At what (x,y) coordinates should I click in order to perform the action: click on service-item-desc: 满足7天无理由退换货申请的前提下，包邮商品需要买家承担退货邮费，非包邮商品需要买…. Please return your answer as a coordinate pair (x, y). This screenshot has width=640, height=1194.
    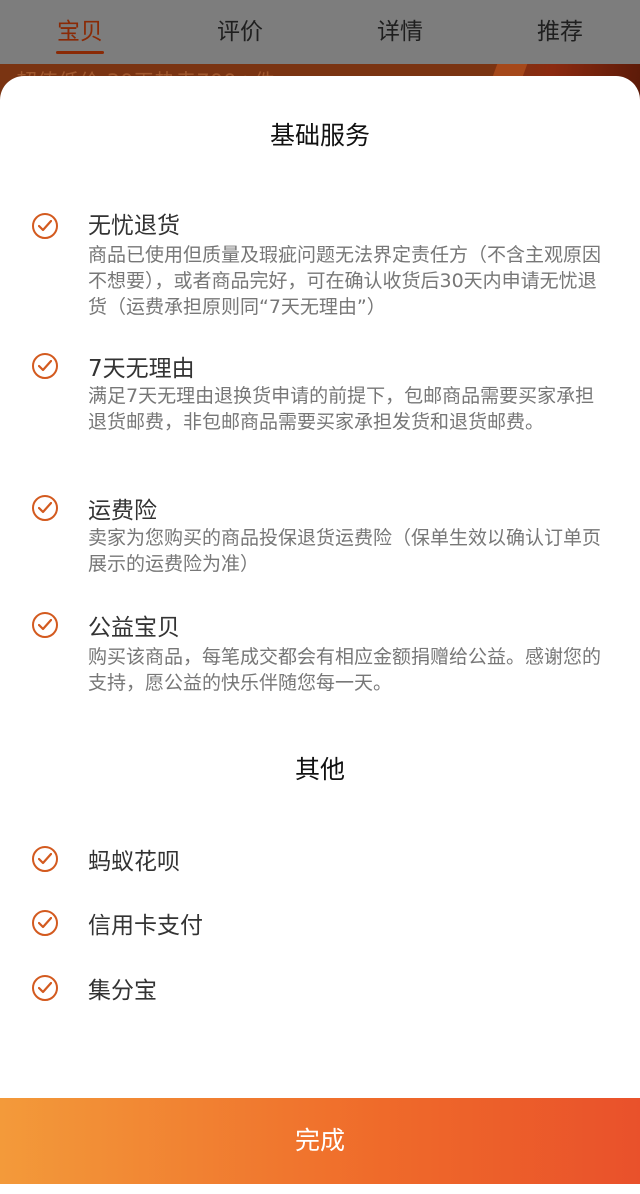
    Looking at the image, I should click on (341, 409).